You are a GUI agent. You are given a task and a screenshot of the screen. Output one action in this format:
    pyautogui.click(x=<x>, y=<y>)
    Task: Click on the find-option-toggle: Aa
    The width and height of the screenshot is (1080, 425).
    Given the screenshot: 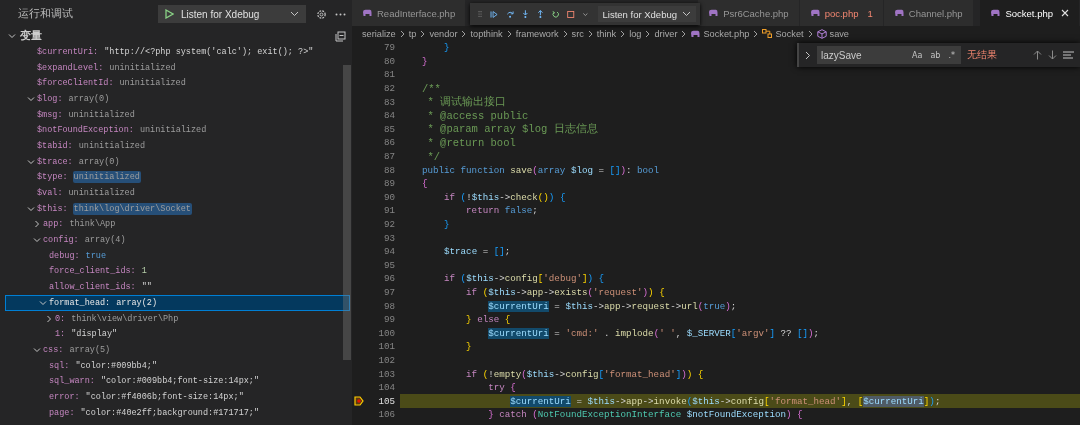 What is the action you would take?
    pyautogui.click(x=917, y=55)
    